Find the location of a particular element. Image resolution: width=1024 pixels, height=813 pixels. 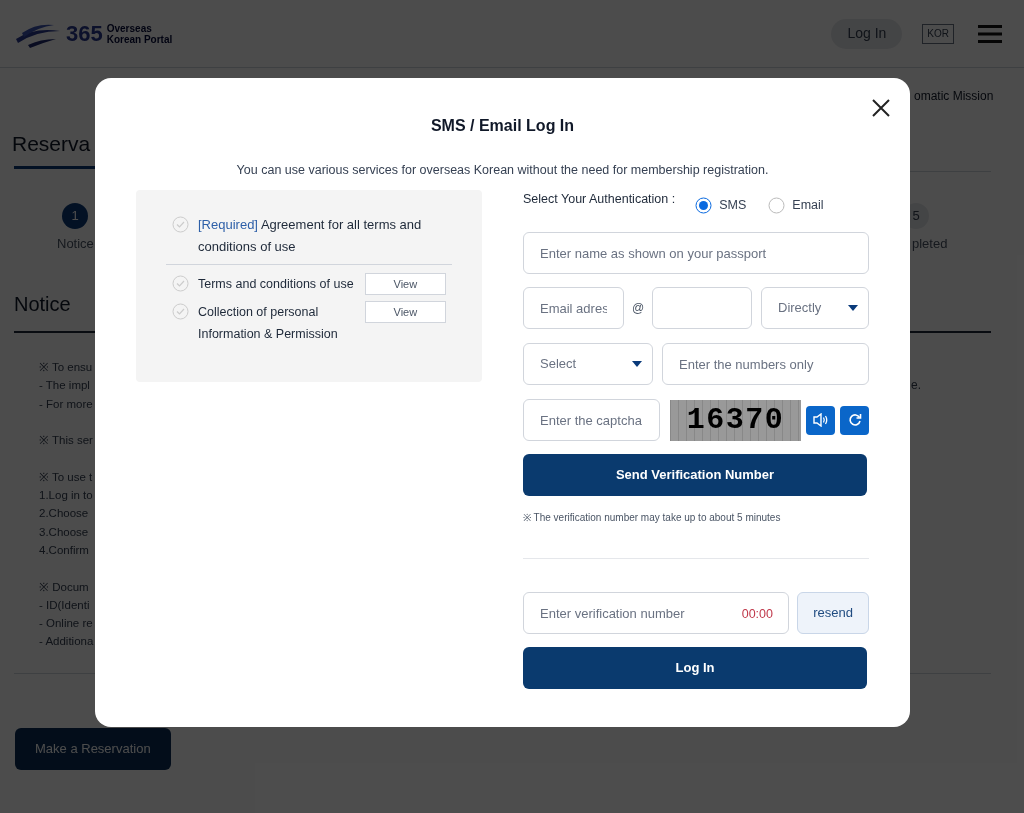

audio-button is located at coordinates (820, 420).